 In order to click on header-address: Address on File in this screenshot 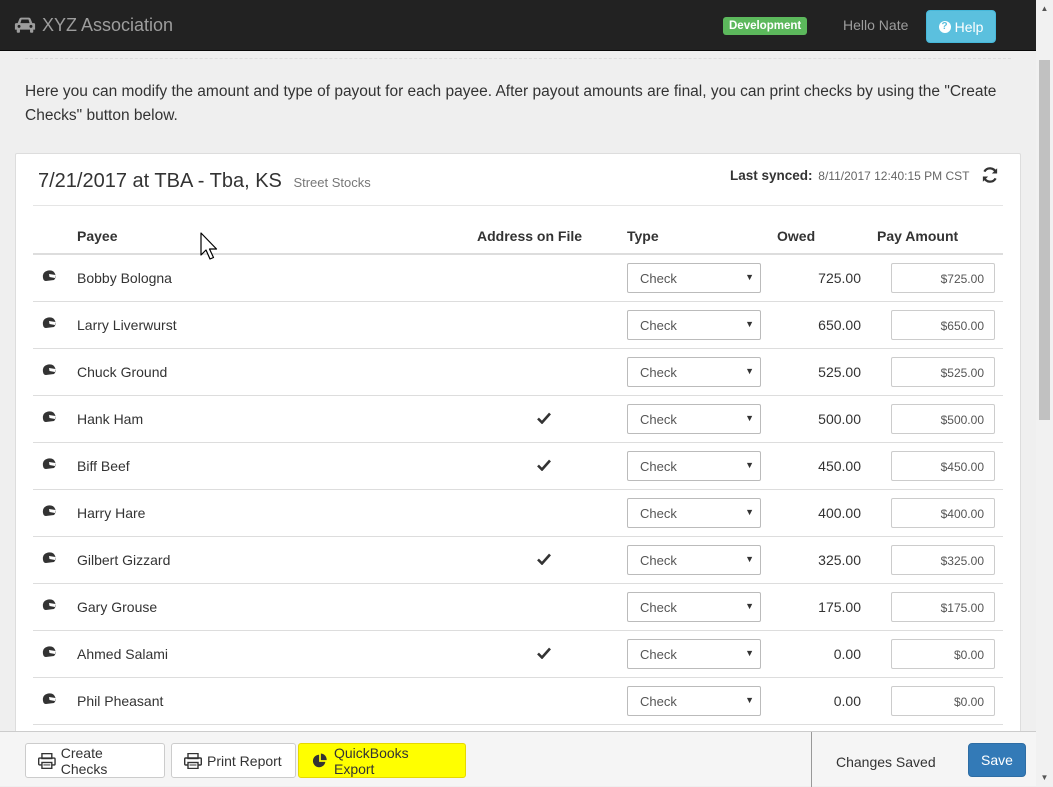, I will do `click(544, 236)`.